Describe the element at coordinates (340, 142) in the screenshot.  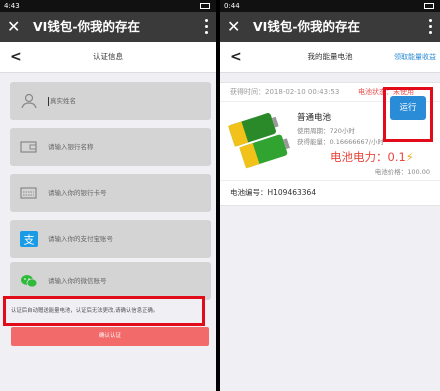
I see `energy-rate: 获得能量：0.16666667/小时` at that location.